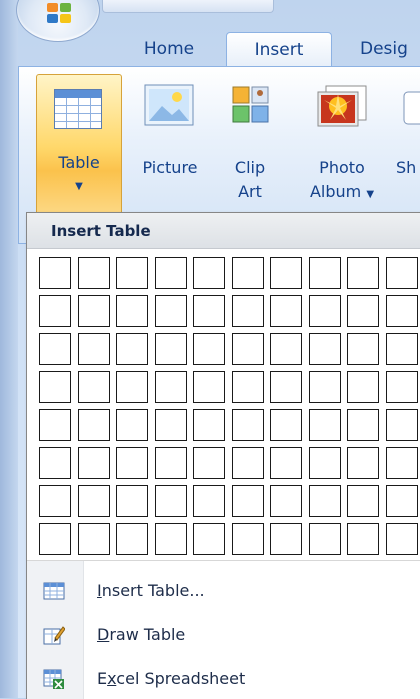 The image size is (420, 699). What do you see at coordinates (342, 145) in the screenshot?
I see `photo-album-button: Photo Album ▼` at bounding box center [342, 145].